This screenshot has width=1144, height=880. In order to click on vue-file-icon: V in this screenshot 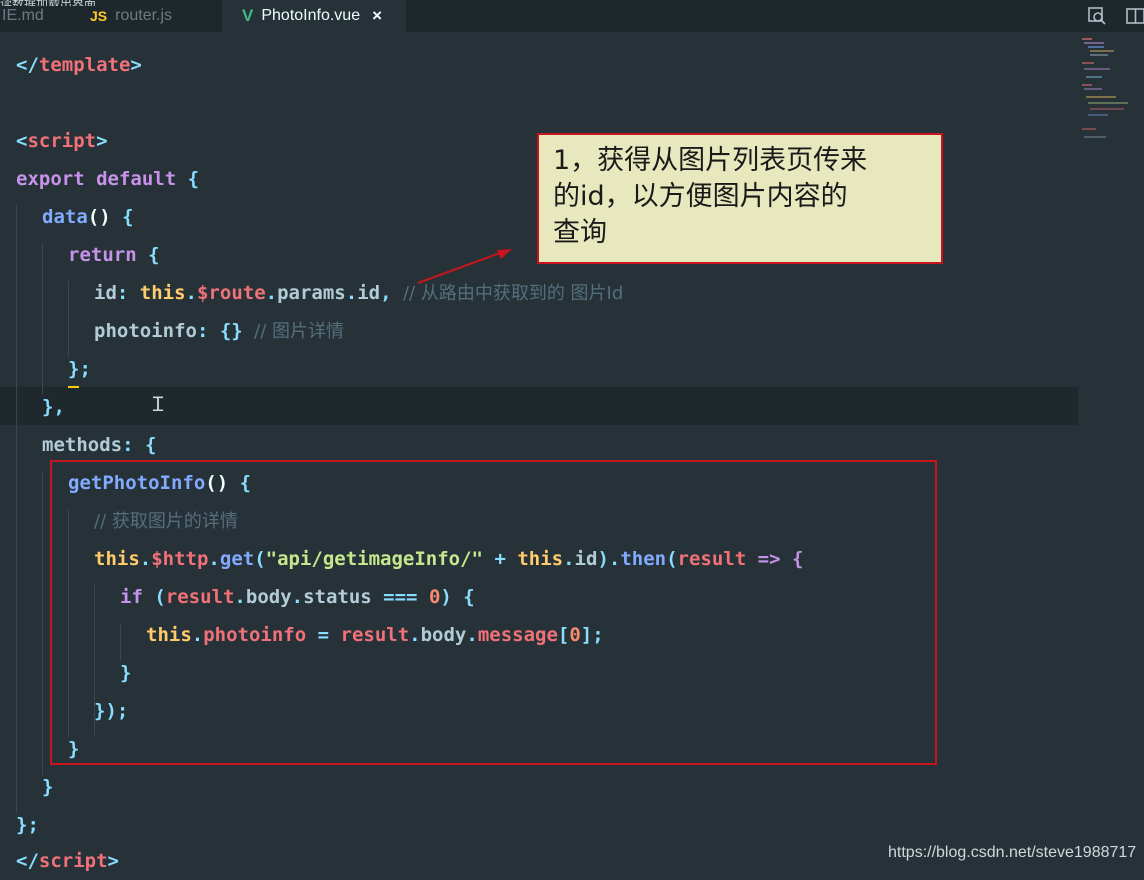, I will do `click(248, 15)`.